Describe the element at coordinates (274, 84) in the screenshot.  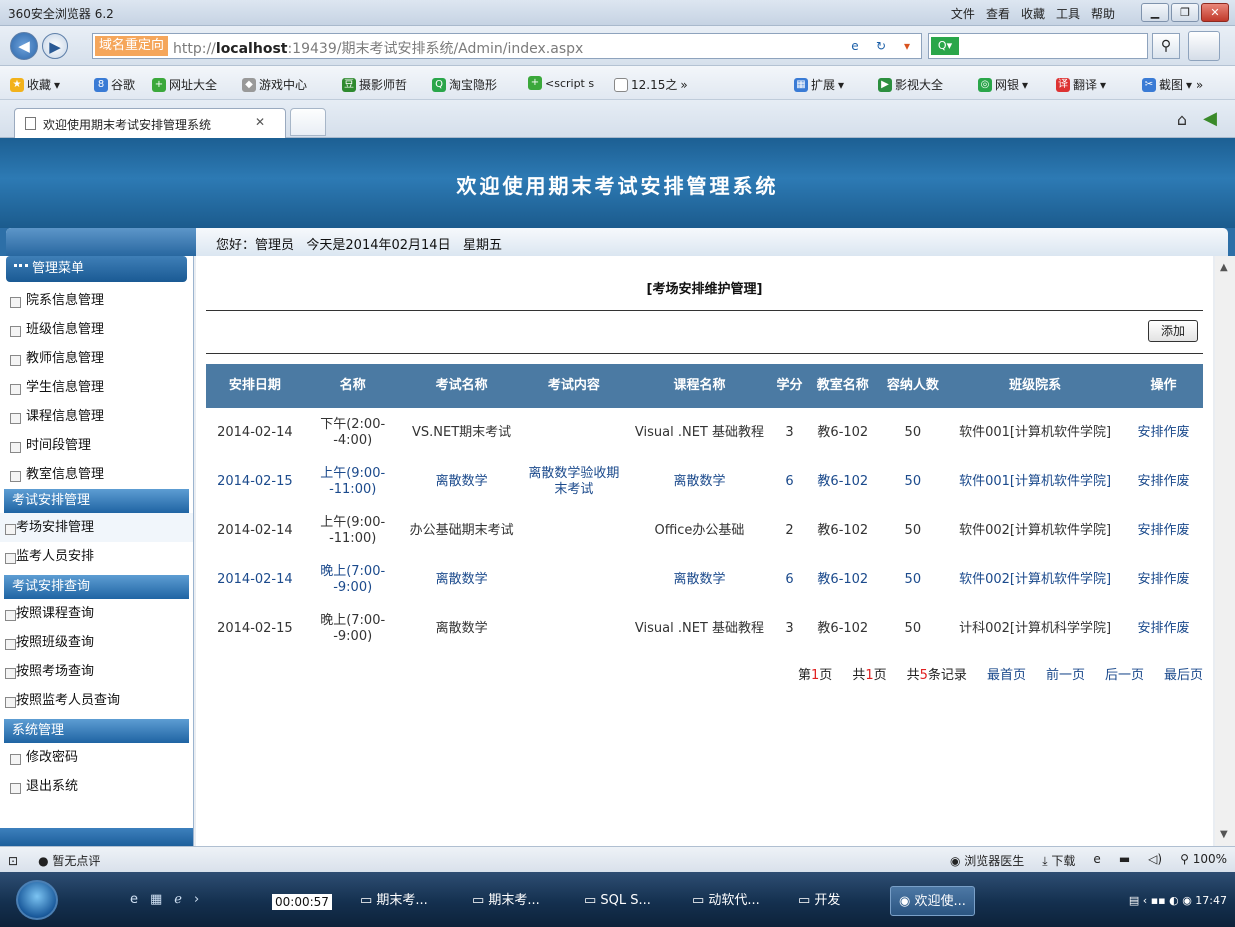
I see `fav-games: ◆ 游戏中心` at that location.